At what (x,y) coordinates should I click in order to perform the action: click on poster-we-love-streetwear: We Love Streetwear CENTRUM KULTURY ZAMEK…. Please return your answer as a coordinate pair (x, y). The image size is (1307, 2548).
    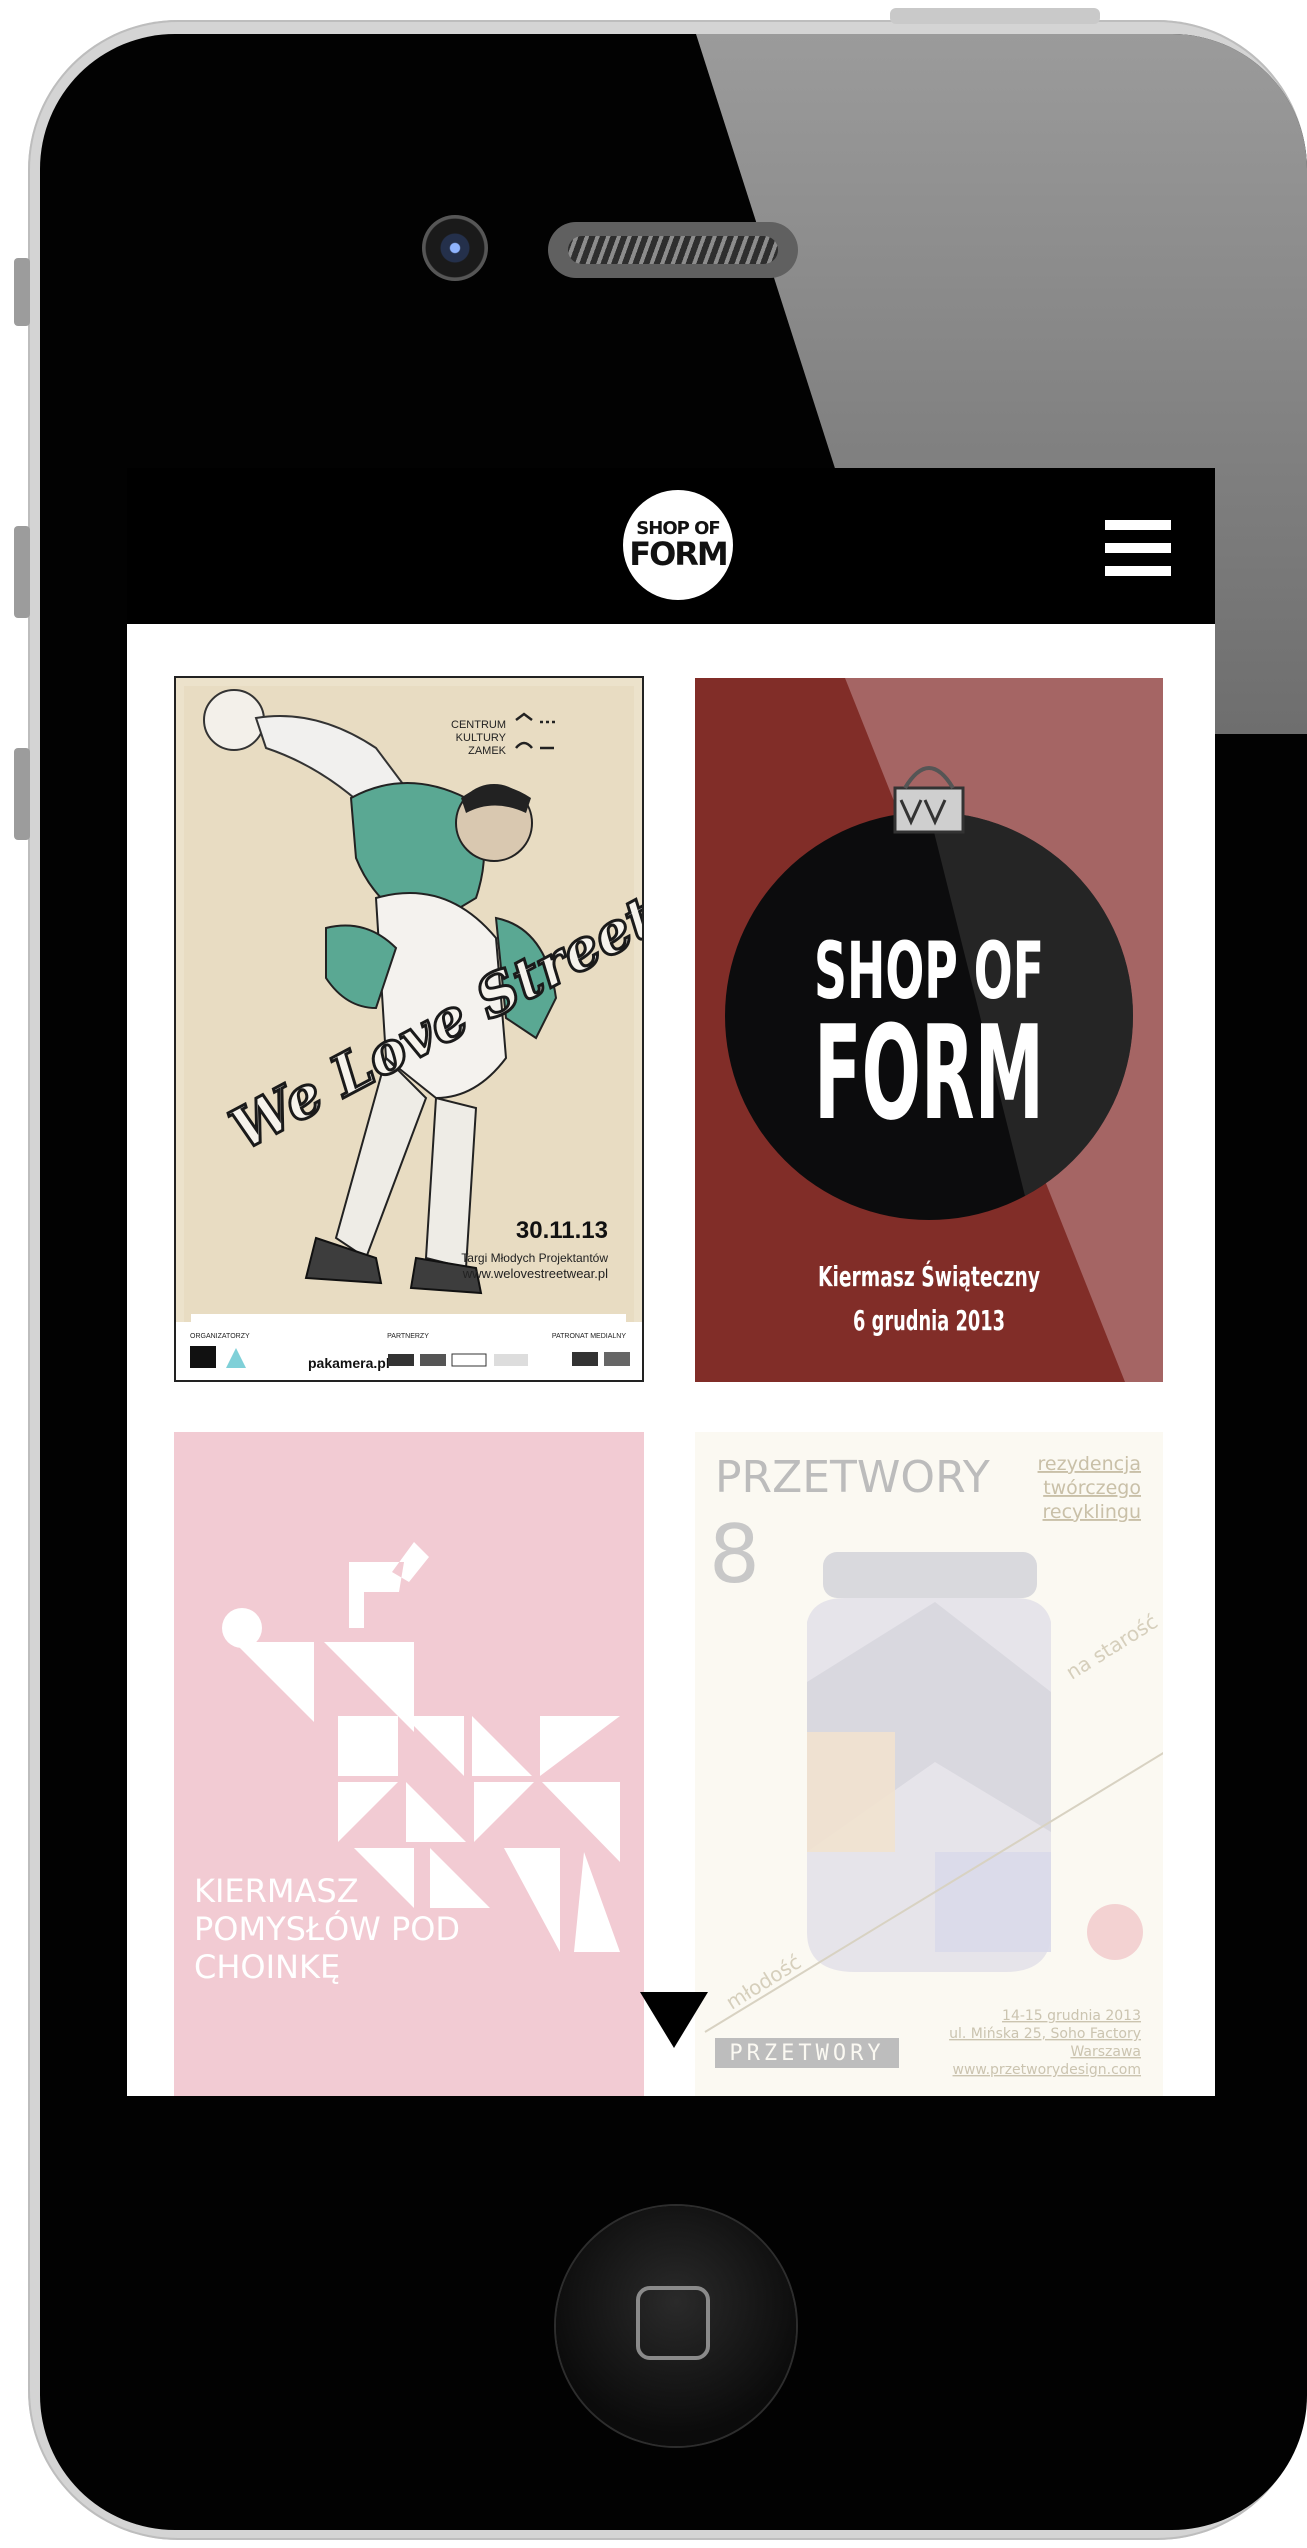
    Looking at the image, I should click on (409, 1029).